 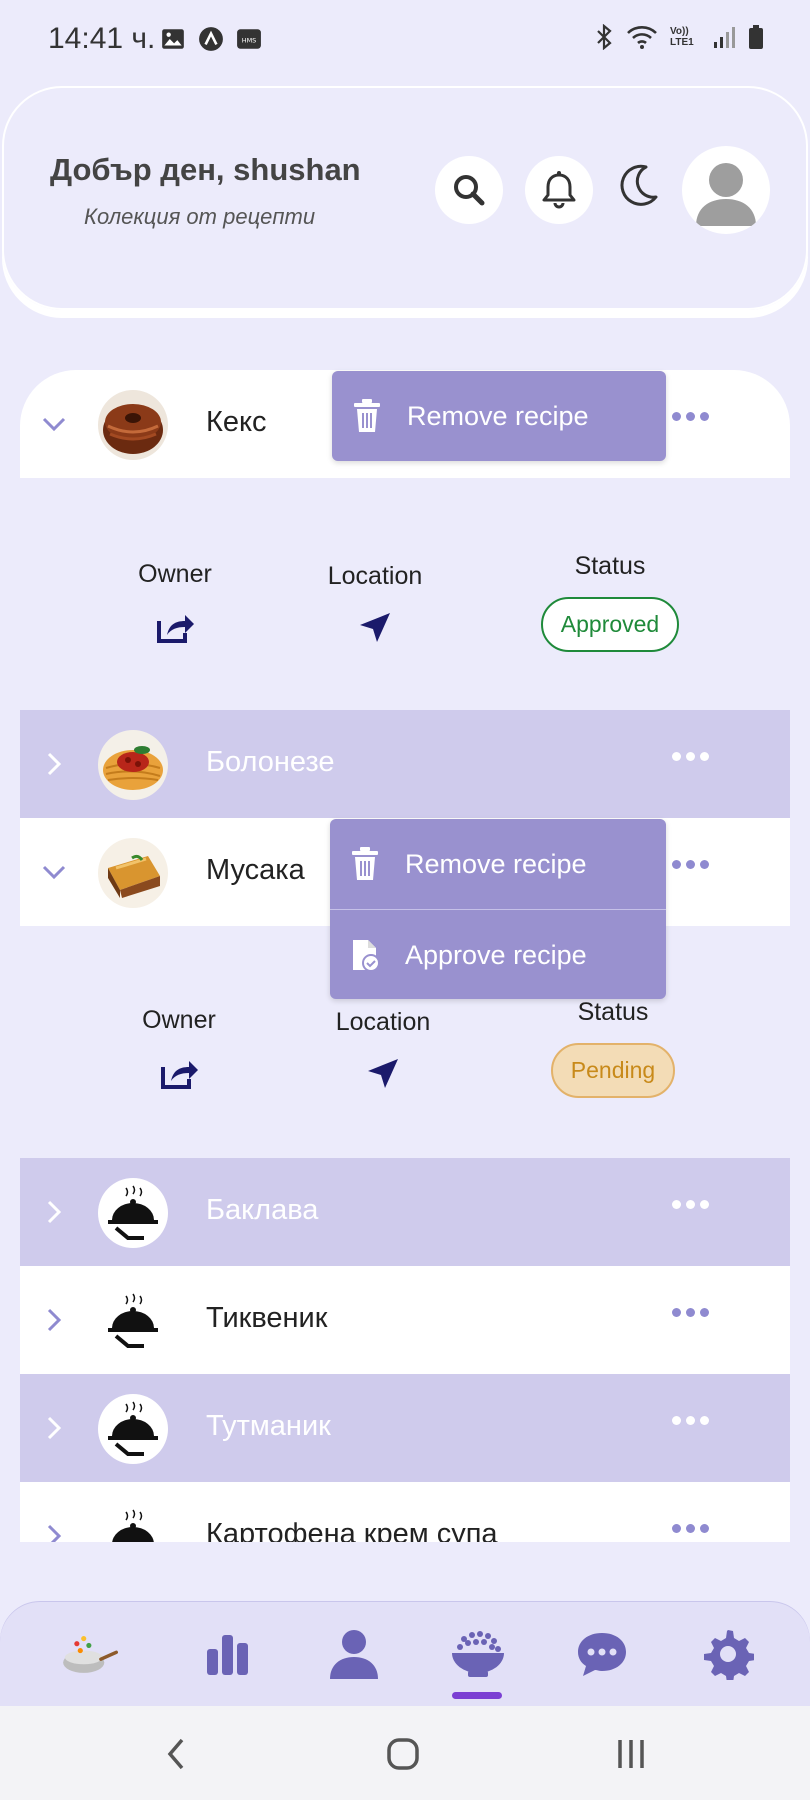 What do you see at coordinates (211, 39) in the screenshot?
I see `app-icon` at bounding box center [211, 39].